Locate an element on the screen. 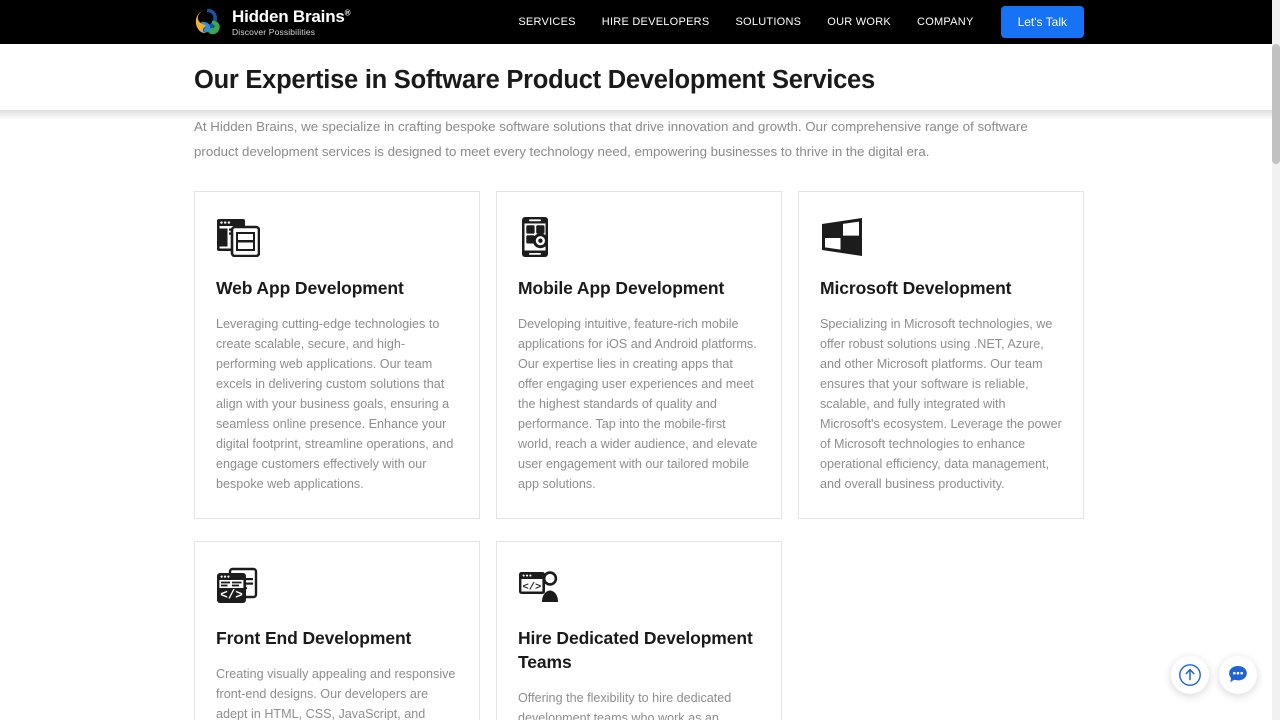 This screenshot has height=720, width=1280. lets-talk-button: Let's Talk is located at coordinates (1042, 22).